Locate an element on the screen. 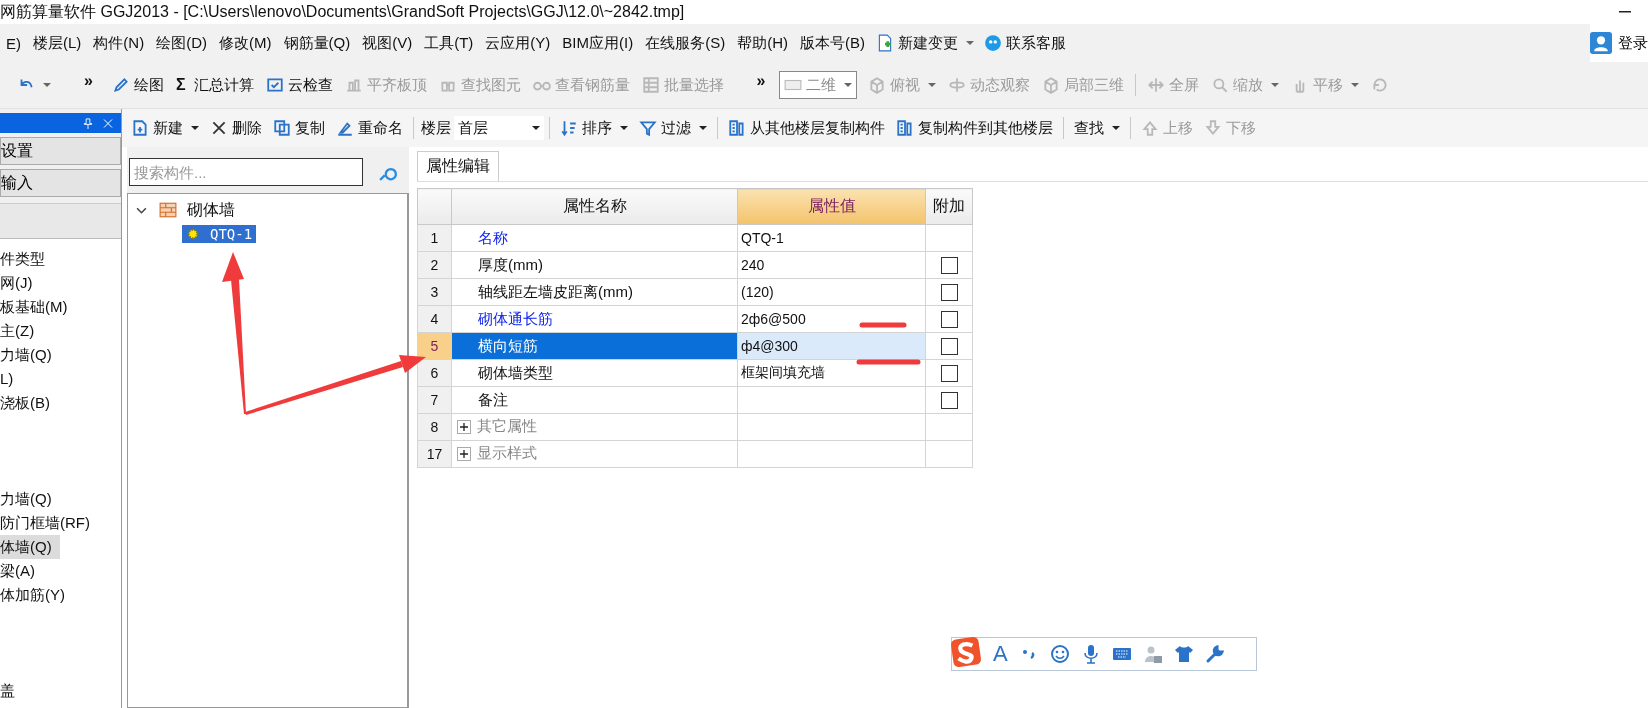 The height and width of the screenshot is (708, 1648). gear-icon is located at coordinates (193, 234).